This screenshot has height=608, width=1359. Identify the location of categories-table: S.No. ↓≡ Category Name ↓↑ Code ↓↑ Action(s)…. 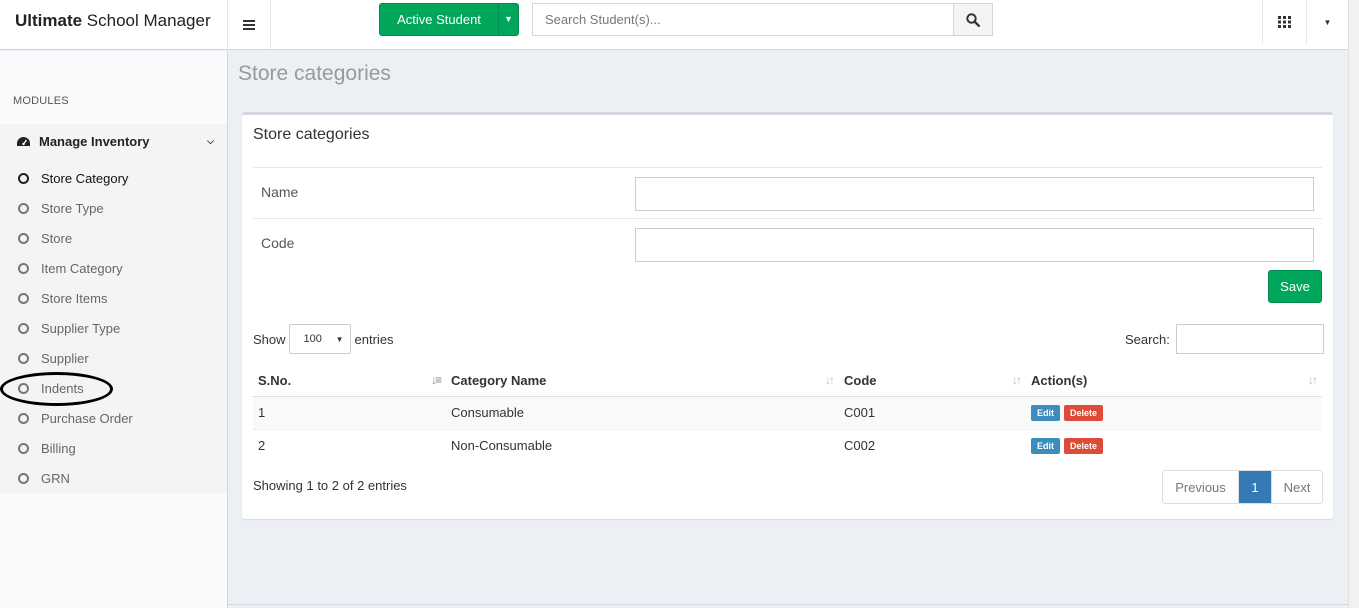
(787, 414).